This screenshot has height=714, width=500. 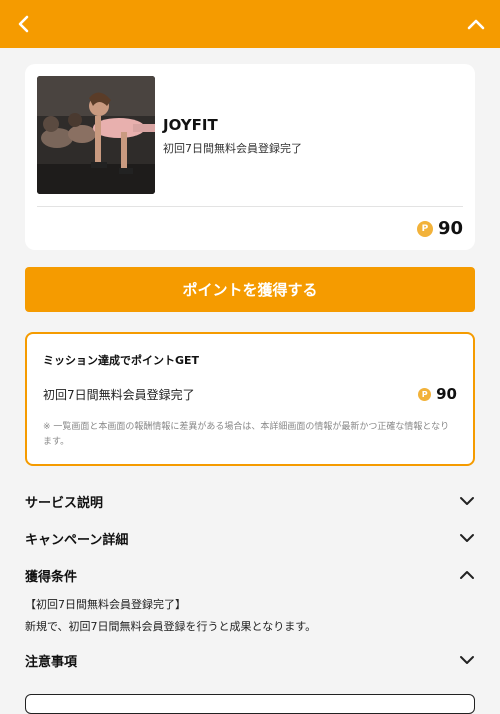 I want to click on offer-brand: JOYFIT, so click(x=190, y=125).